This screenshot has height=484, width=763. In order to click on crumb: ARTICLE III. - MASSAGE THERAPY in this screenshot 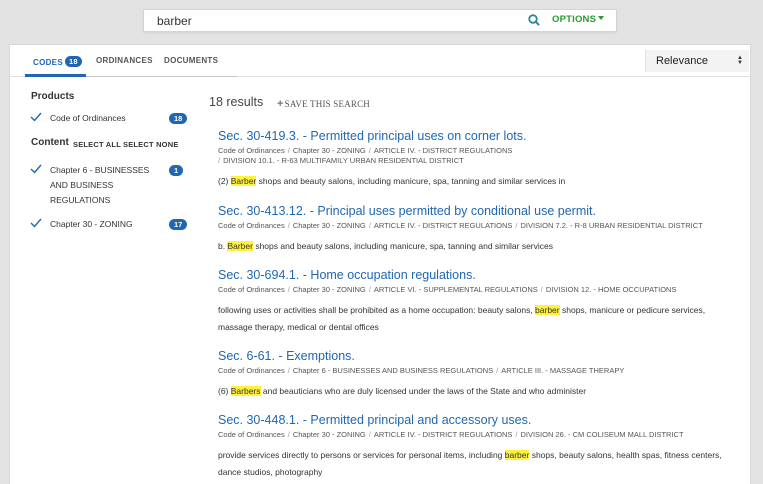, I will do `click(562, 370)`.